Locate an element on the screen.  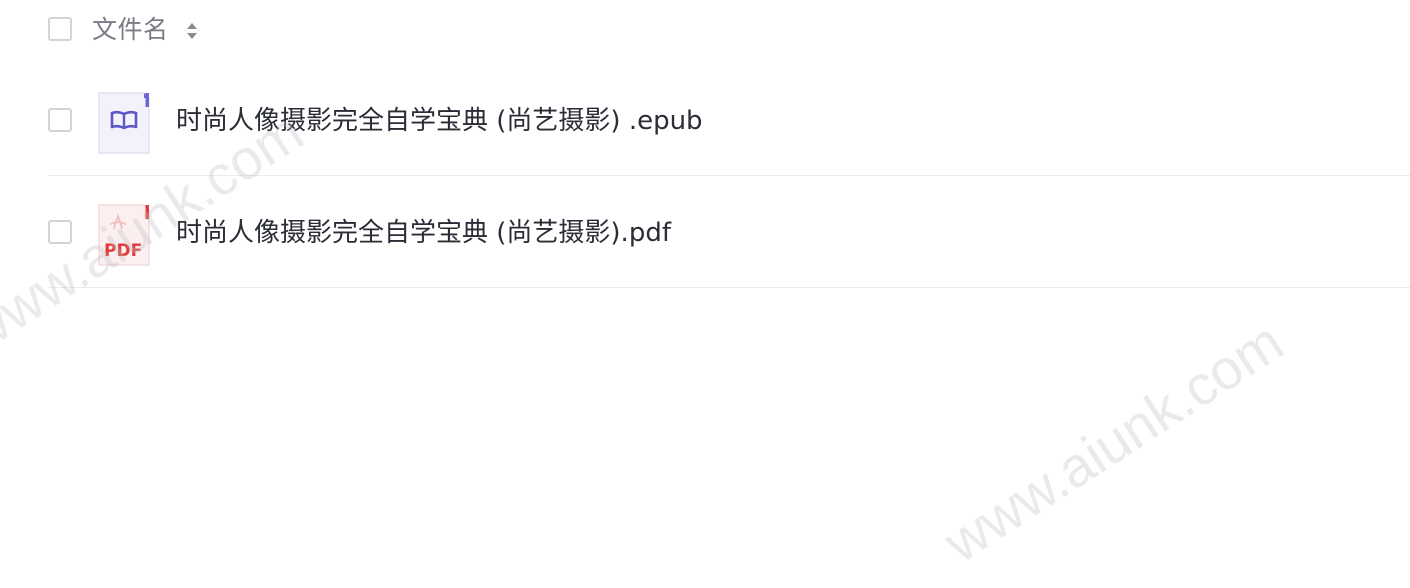
row-divider is located at coordinates (729, 287).